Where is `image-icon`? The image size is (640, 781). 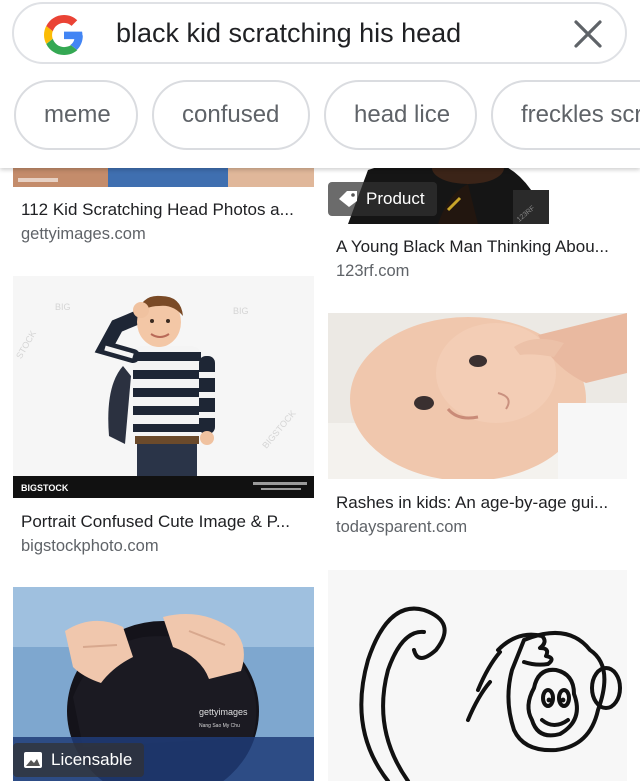 image-icon is located at coordinates (33, 760).